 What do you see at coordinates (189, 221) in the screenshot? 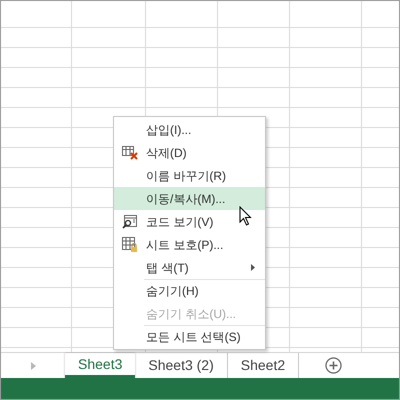
I see `menu-item: 코드 보기(V)` at bounding box center [189, 221].